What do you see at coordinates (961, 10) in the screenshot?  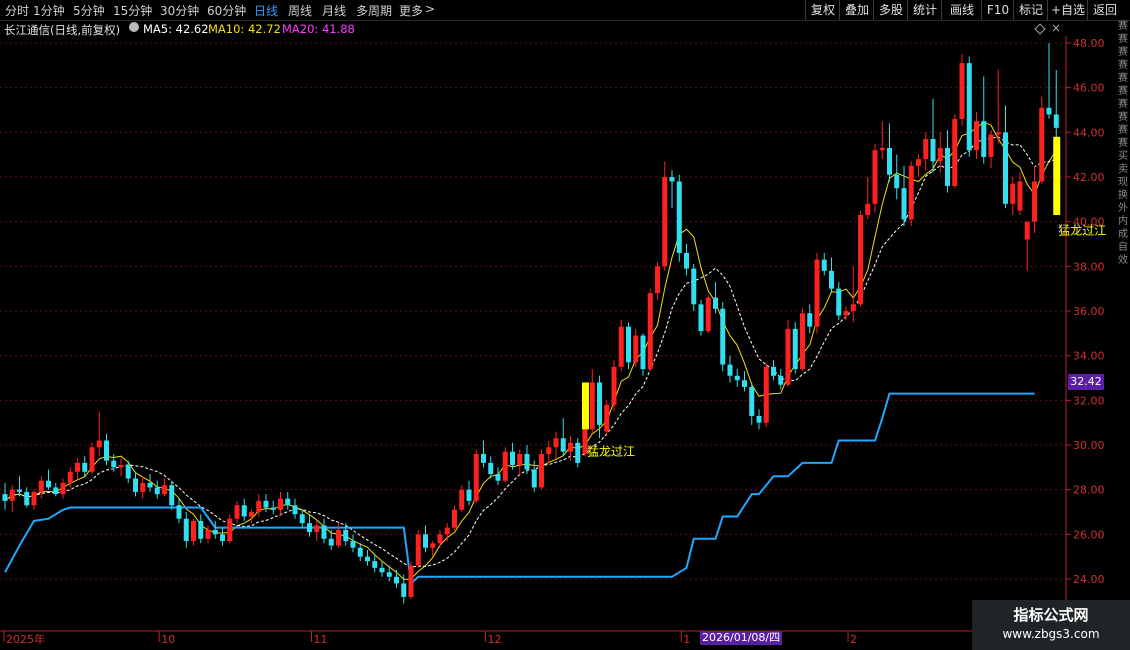 I see `draw-line-button: 画线` at bounding box center [961, 10].